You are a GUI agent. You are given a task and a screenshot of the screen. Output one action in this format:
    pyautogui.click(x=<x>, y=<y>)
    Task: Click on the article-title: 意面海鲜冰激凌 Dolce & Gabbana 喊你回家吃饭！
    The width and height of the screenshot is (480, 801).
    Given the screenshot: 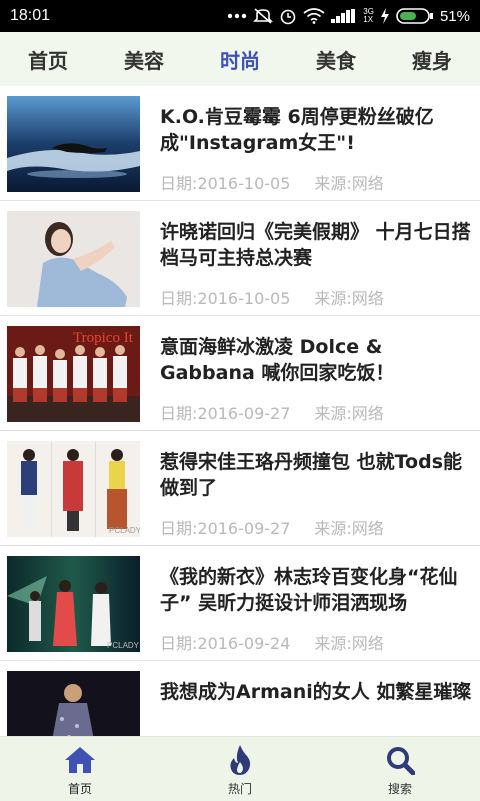 What is the action you would take?
    pyautogui.click(x=319, y=360)
    